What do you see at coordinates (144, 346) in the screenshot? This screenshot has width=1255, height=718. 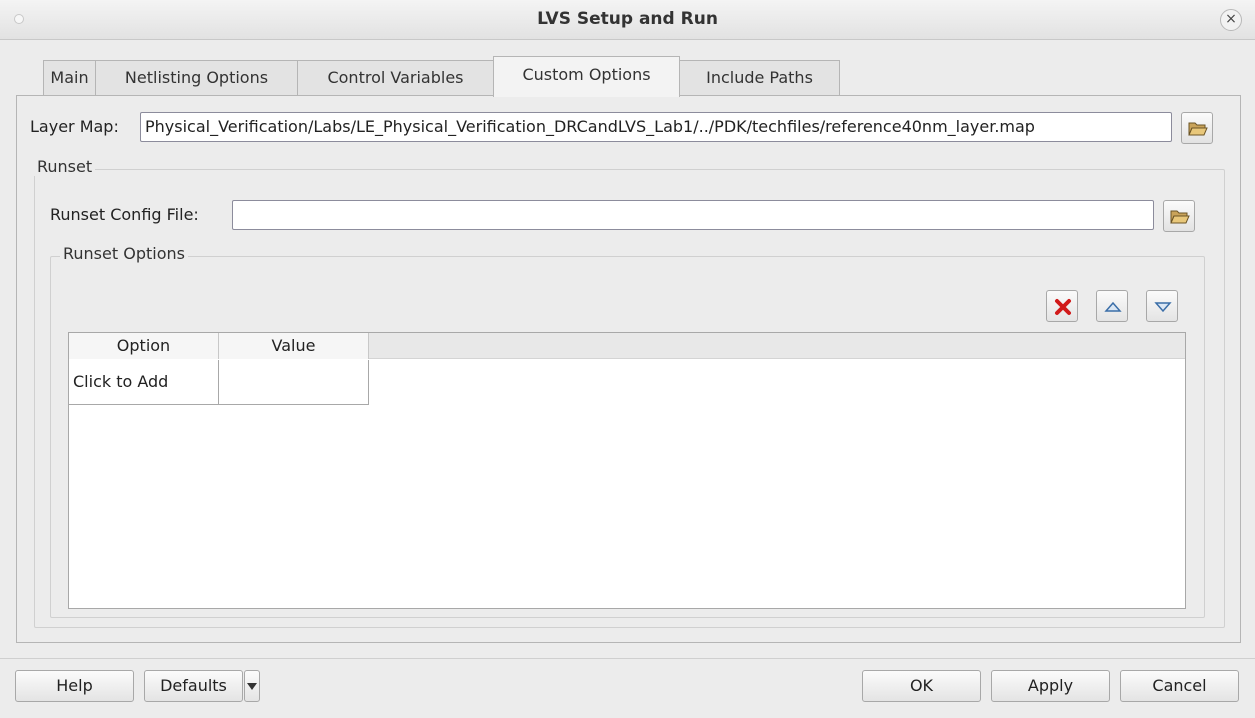 I see `column-header-option: Option` at bounding box center [144, 346].